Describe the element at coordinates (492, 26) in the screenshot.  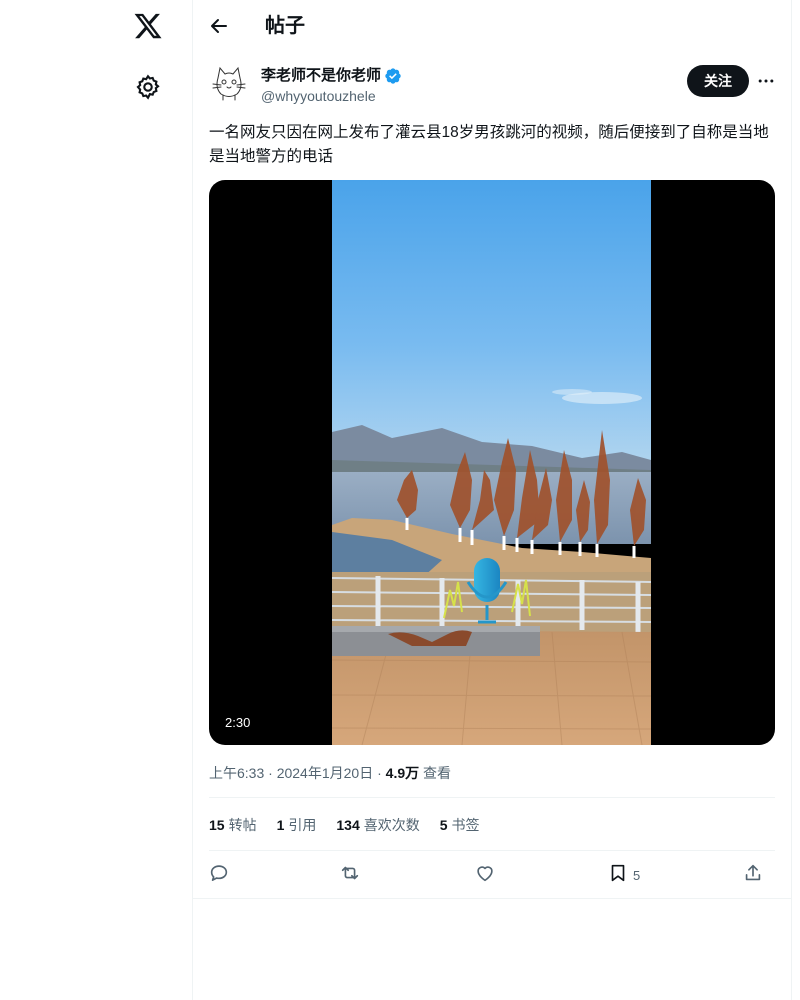
I see `header: 帖子` at that location.